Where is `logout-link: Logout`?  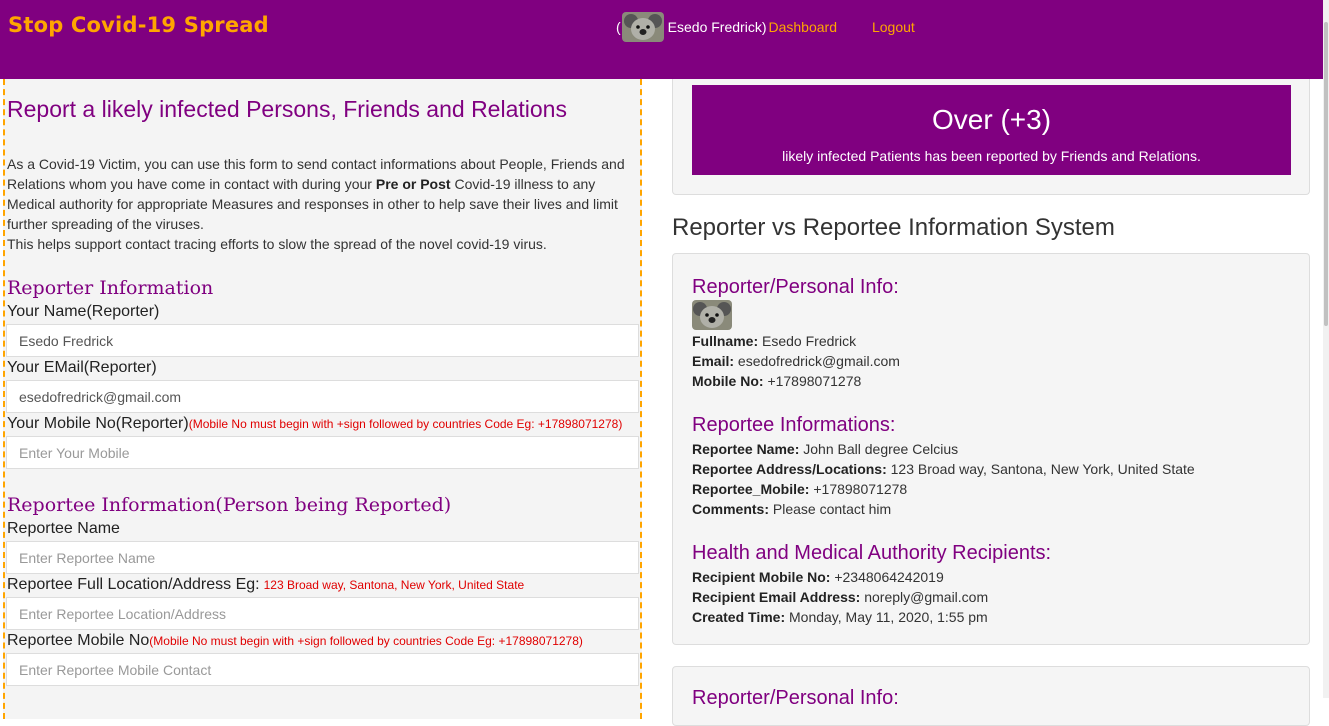
logout-link: Logout is located at coordinates (893, 27).